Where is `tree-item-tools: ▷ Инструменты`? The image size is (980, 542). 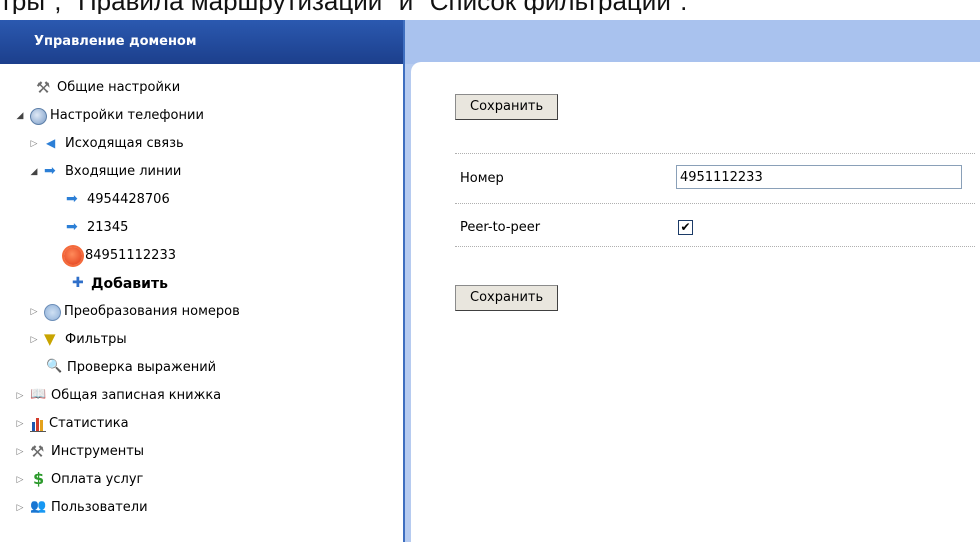
tree-item-tools: ▷ Инструменты is located at coordinates (79, 452).